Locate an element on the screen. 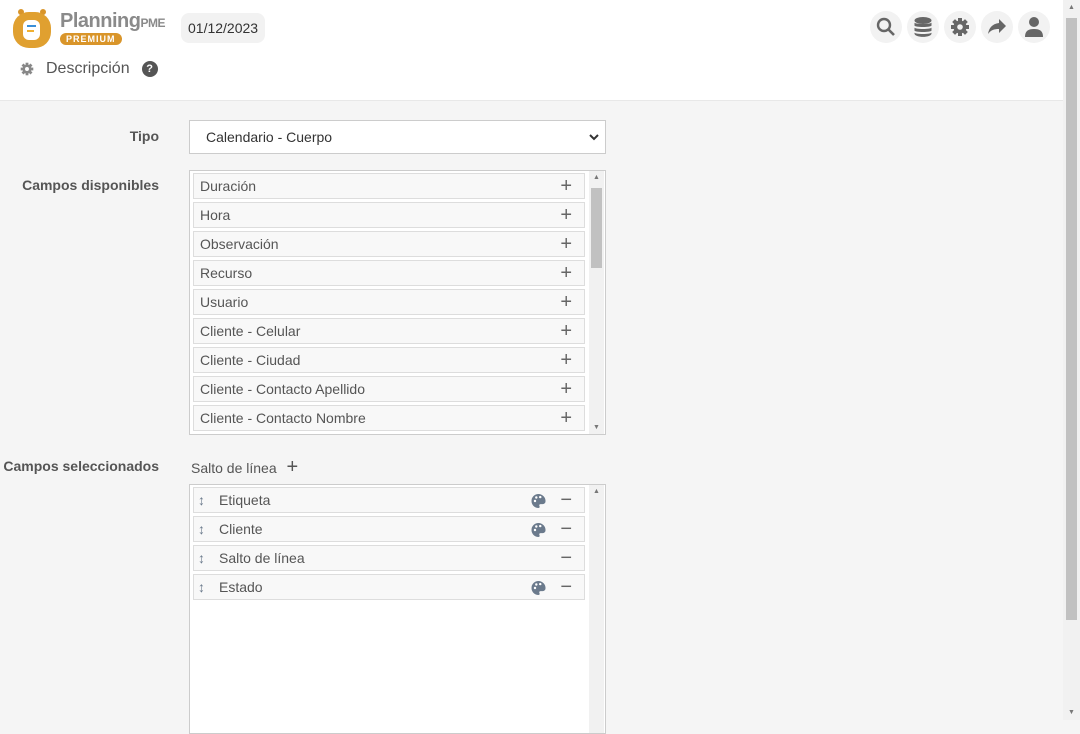 The width and height of the screenshot is (1080, 734). selected-field-item: ↕ Etiqueta − is located at coordinates (389, 500).